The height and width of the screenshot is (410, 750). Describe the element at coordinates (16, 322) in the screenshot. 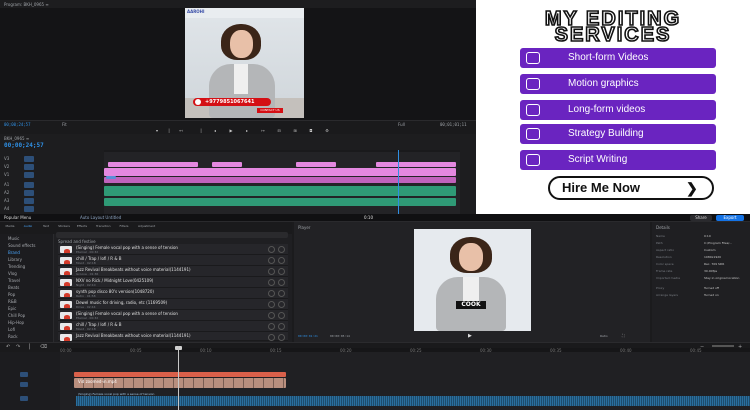

I see `category-item: Hip-Hop` at that location.